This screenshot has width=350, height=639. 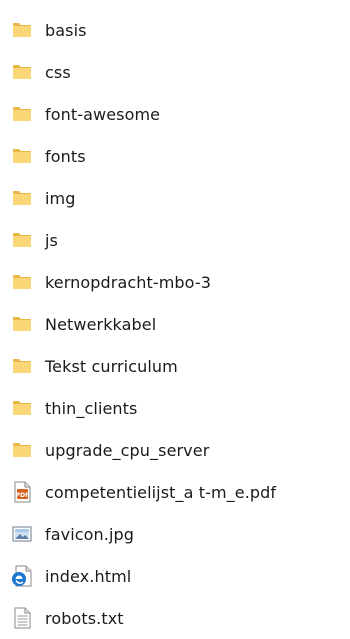 I want to click on folder-item-tekst-curriculum: Tekst curriculum, so click(x=180, y=366).